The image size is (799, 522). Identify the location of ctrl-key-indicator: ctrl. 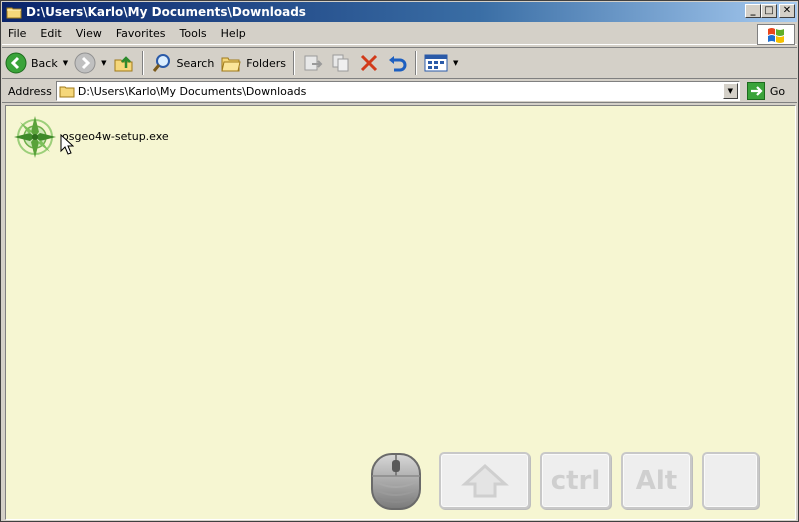
(575, 480).